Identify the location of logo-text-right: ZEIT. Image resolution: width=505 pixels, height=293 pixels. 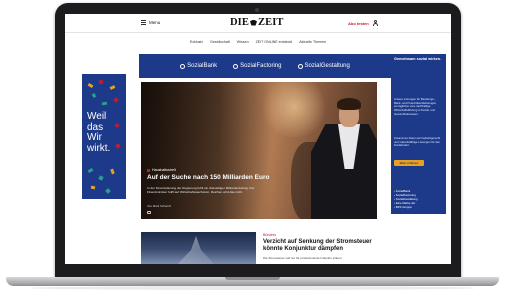
(270, 22).